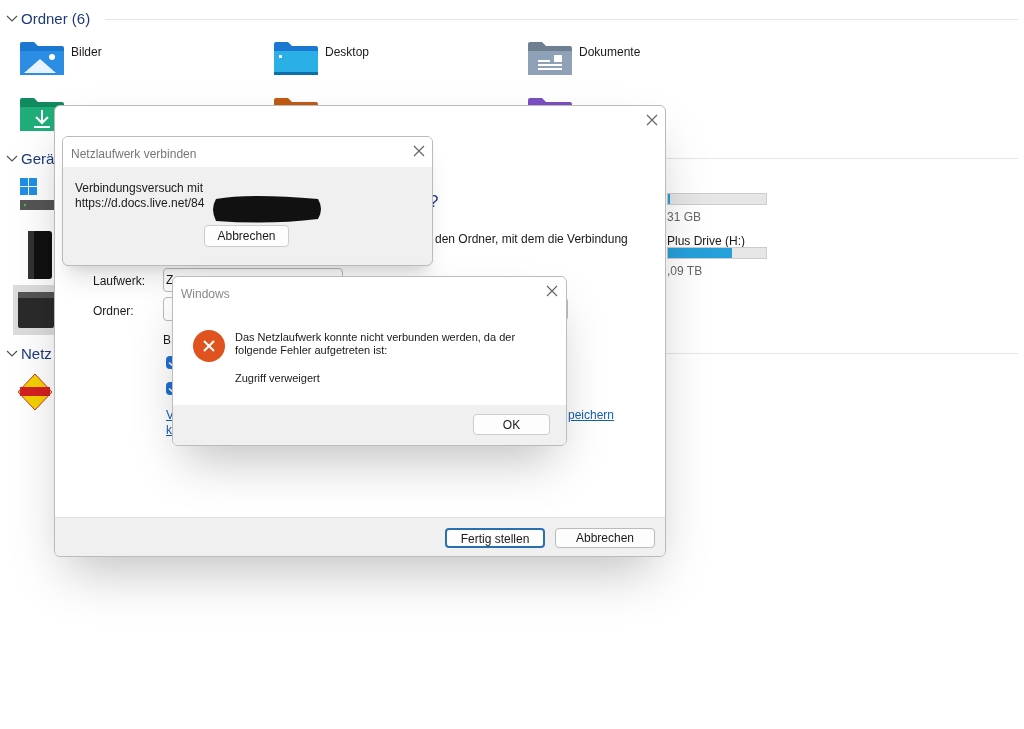 The height and width of the screenshot is (729, 1024). What do you see at coordinates (685, 271) in the screenshot?
I see `drive-size: ,09 TB` at bounding box center [685, 271].